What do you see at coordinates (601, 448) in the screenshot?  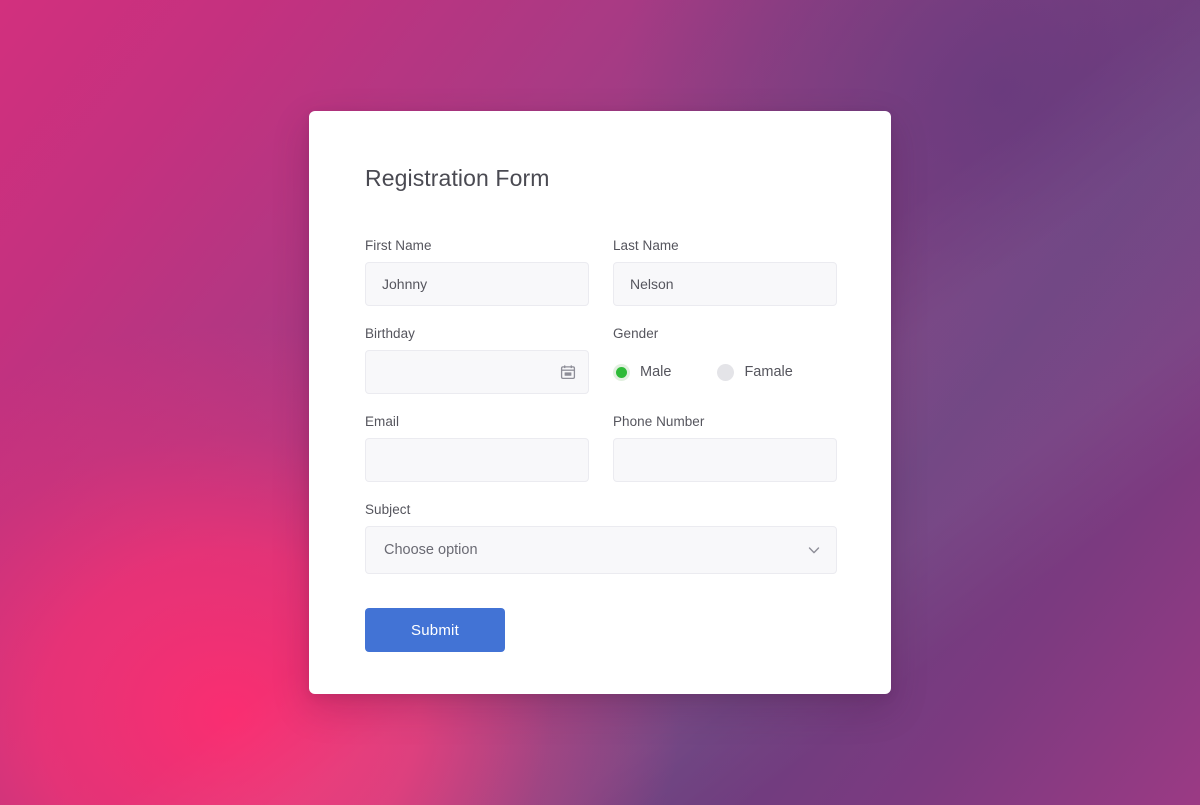 I see `form-row-contact: Email Phone Number` at bounding box center [601, 448].